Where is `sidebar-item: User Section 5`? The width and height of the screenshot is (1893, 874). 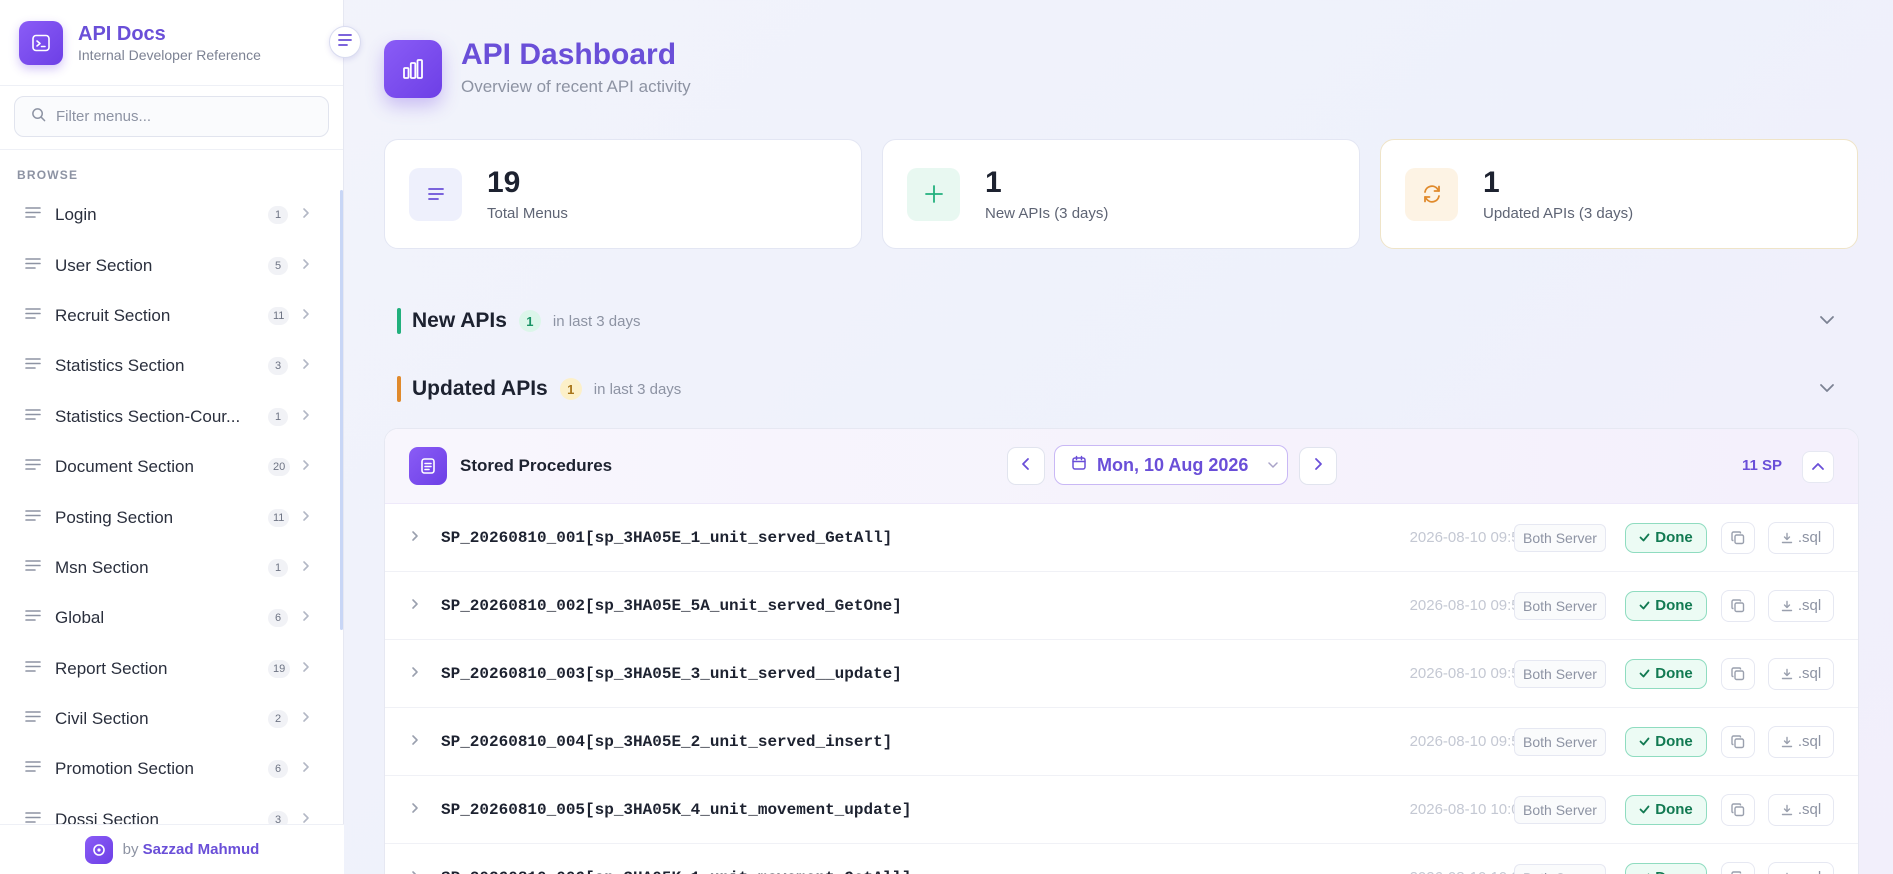
sidebar-item: User Section 5 is located at coordinates (171, 265).